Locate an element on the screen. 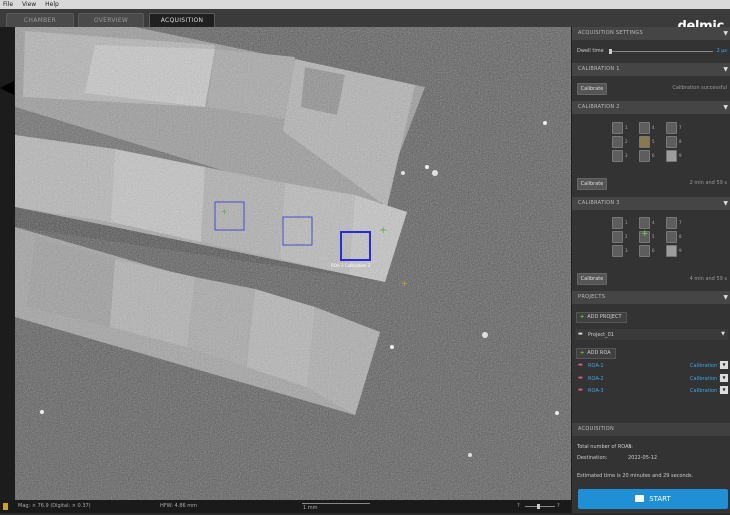 The width and height of the screenshot is (730, 515). acquisition-header: ACQUISITION is located at coordinates (651, 429).